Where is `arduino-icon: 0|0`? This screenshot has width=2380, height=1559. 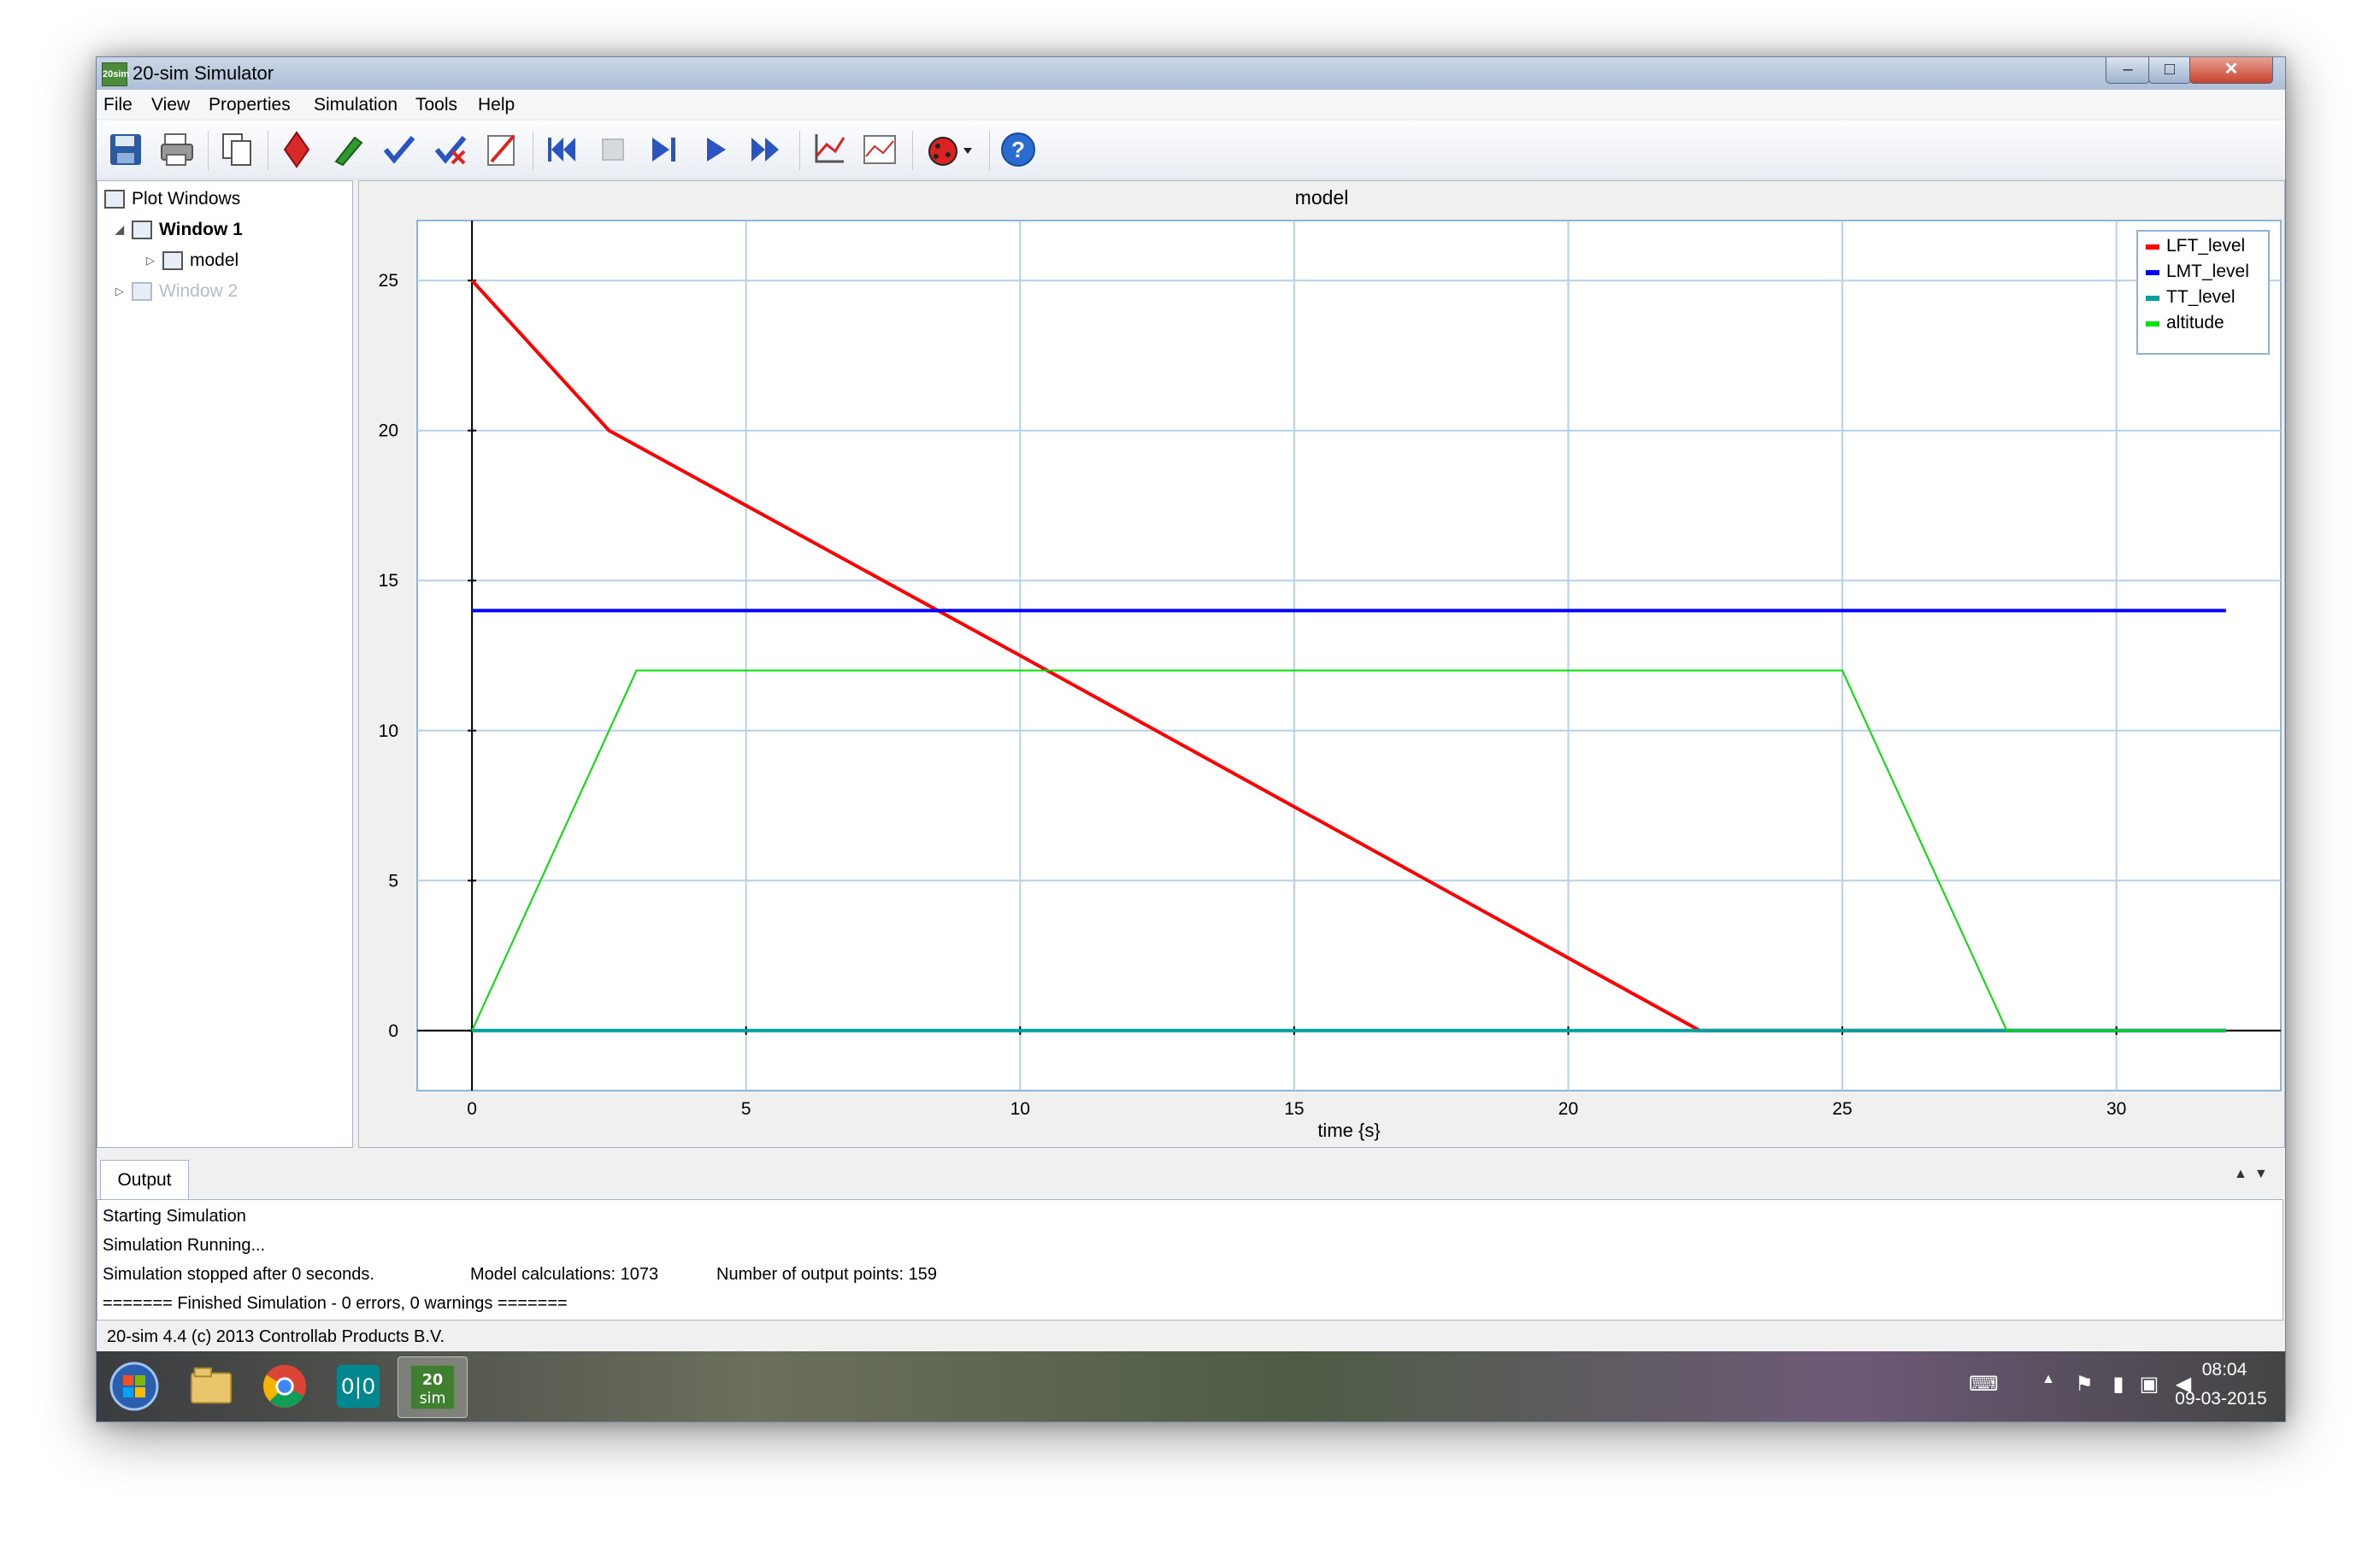
arduino-icon: 0|0 is located at coordinates (358, 1386).